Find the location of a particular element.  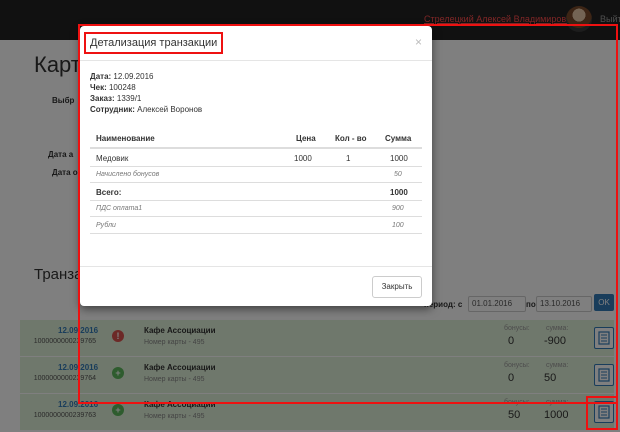

header-sum: Сумма is located at coordinates (398, 138).